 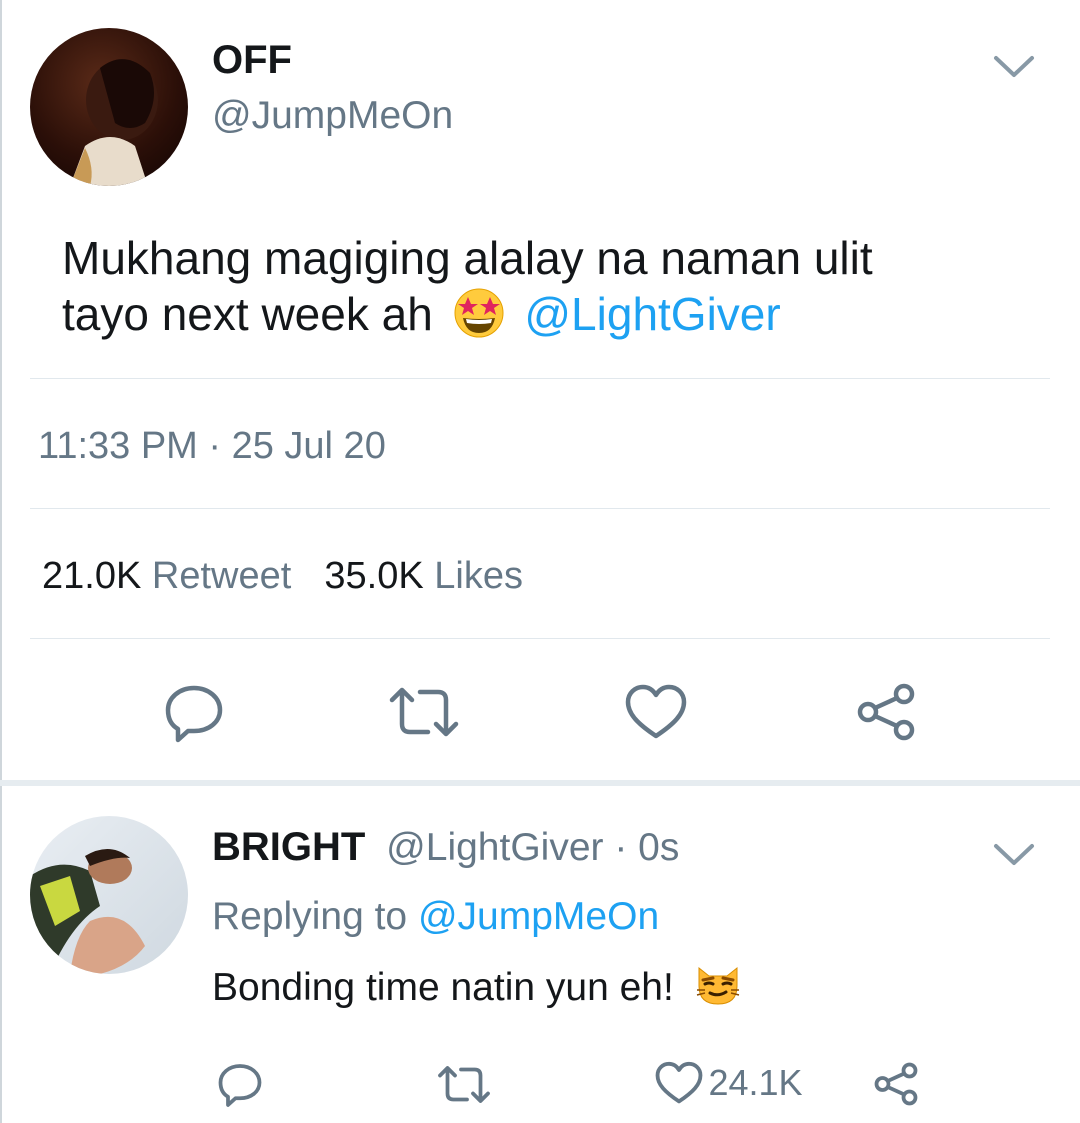 I want to click on retweet-label: Retweet, so click(x=221, y=576).